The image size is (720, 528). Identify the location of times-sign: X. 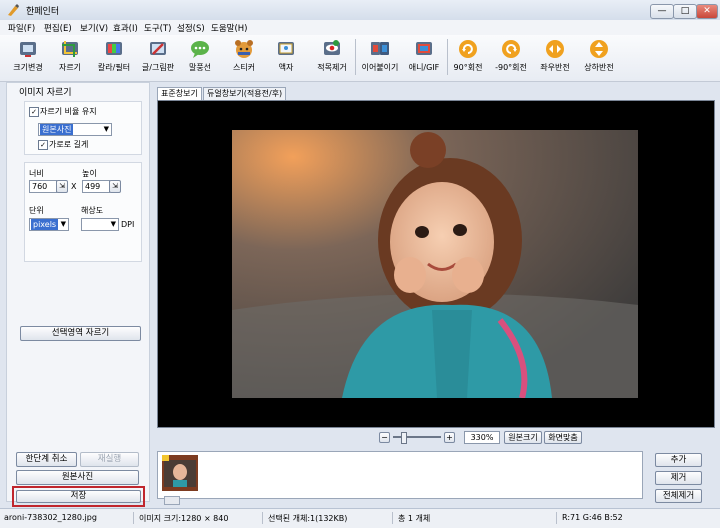
(74, 186).